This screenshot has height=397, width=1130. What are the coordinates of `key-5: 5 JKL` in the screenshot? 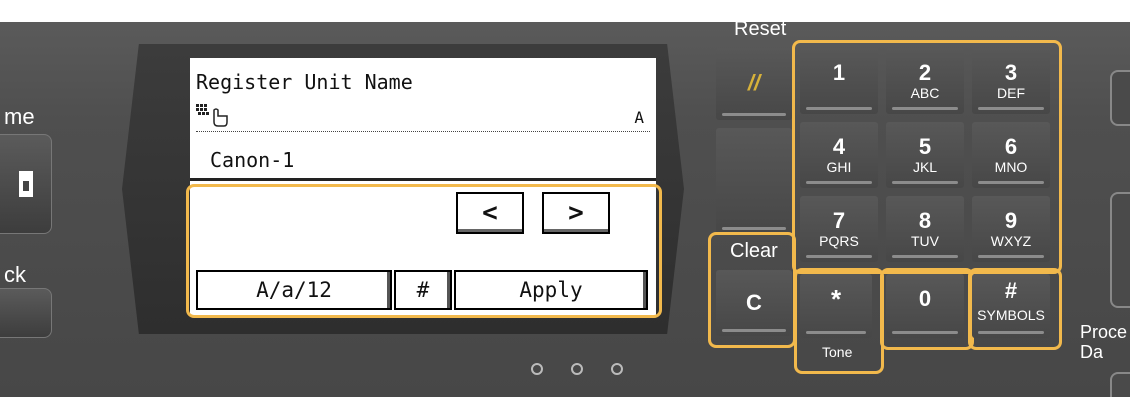 It's located at (925, 155).